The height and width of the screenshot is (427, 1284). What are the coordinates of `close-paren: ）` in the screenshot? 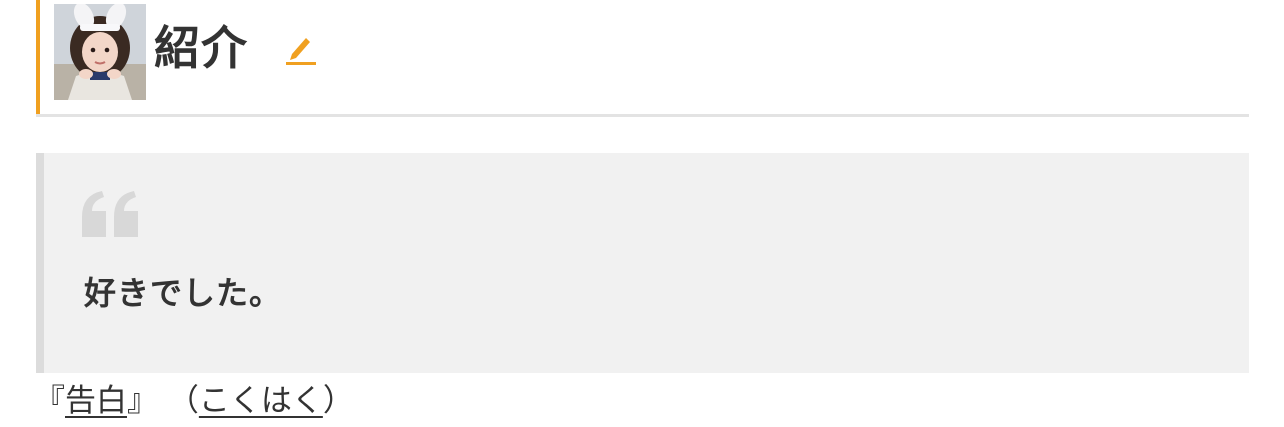 It's located at (338, 401).